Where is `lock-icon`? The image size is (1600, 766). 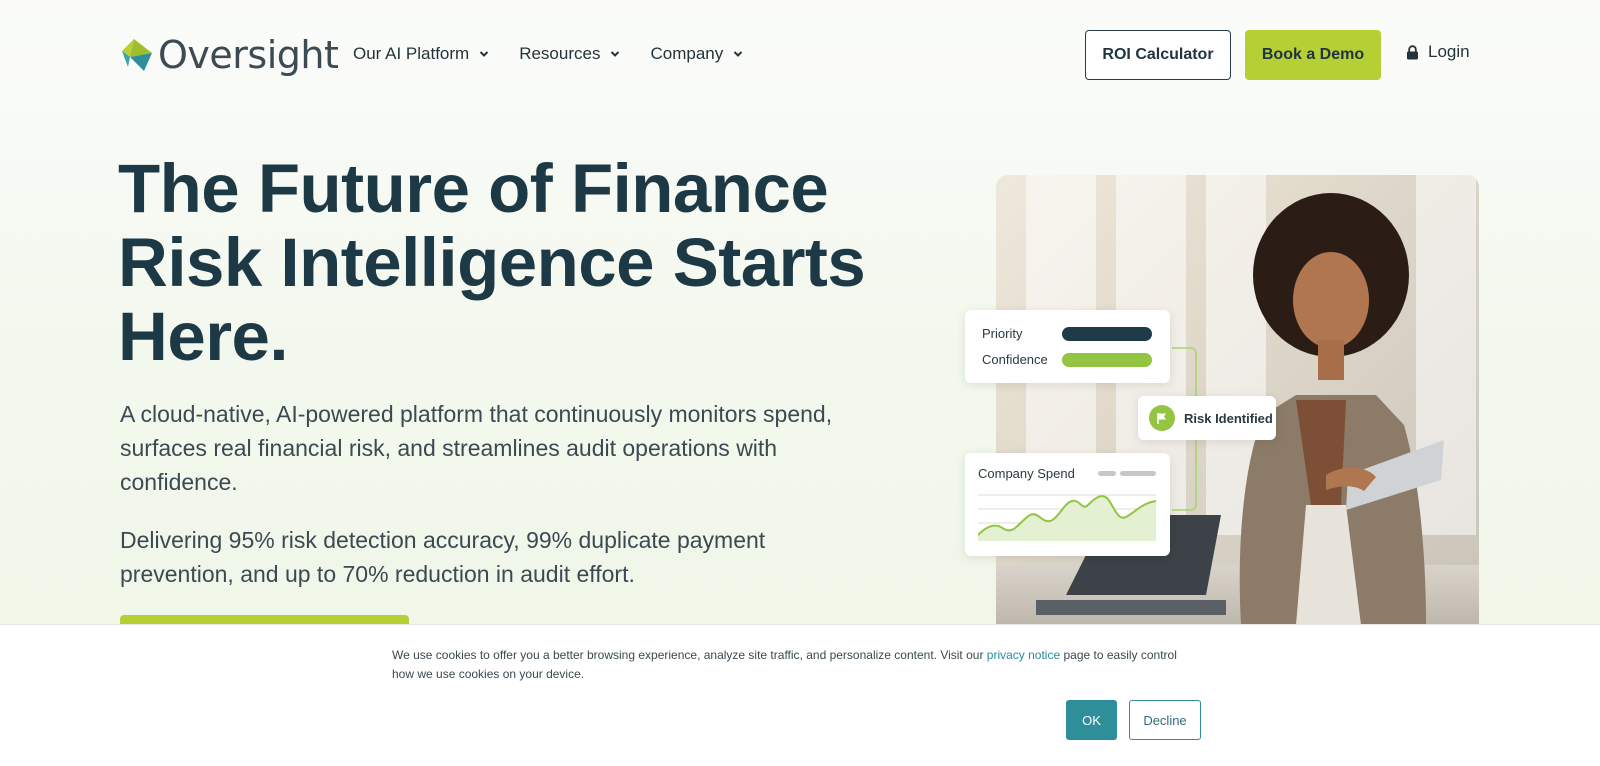
lock-icon is located at coordinates (1412, 51).